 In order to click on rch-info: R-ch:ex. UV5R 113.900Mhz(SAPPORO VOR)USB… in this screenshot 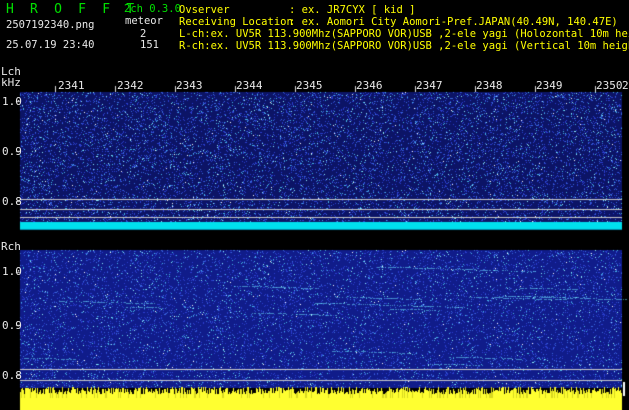, I will do `click(404, 46)`.